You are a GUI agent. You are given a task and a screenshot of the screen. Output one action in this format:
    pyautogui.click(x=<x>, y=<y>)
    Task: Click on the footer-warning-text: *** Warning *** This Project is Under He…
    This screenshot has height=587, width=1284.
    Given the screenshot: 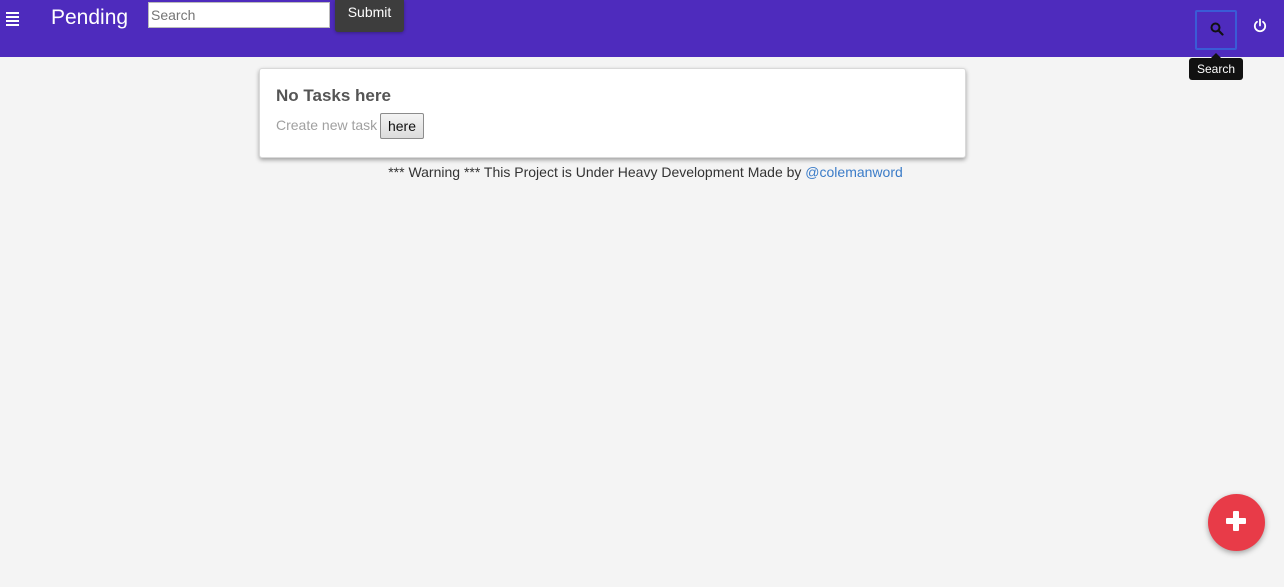 What is the action you would take?
    pyautogui.click(x=595, y=172)
    